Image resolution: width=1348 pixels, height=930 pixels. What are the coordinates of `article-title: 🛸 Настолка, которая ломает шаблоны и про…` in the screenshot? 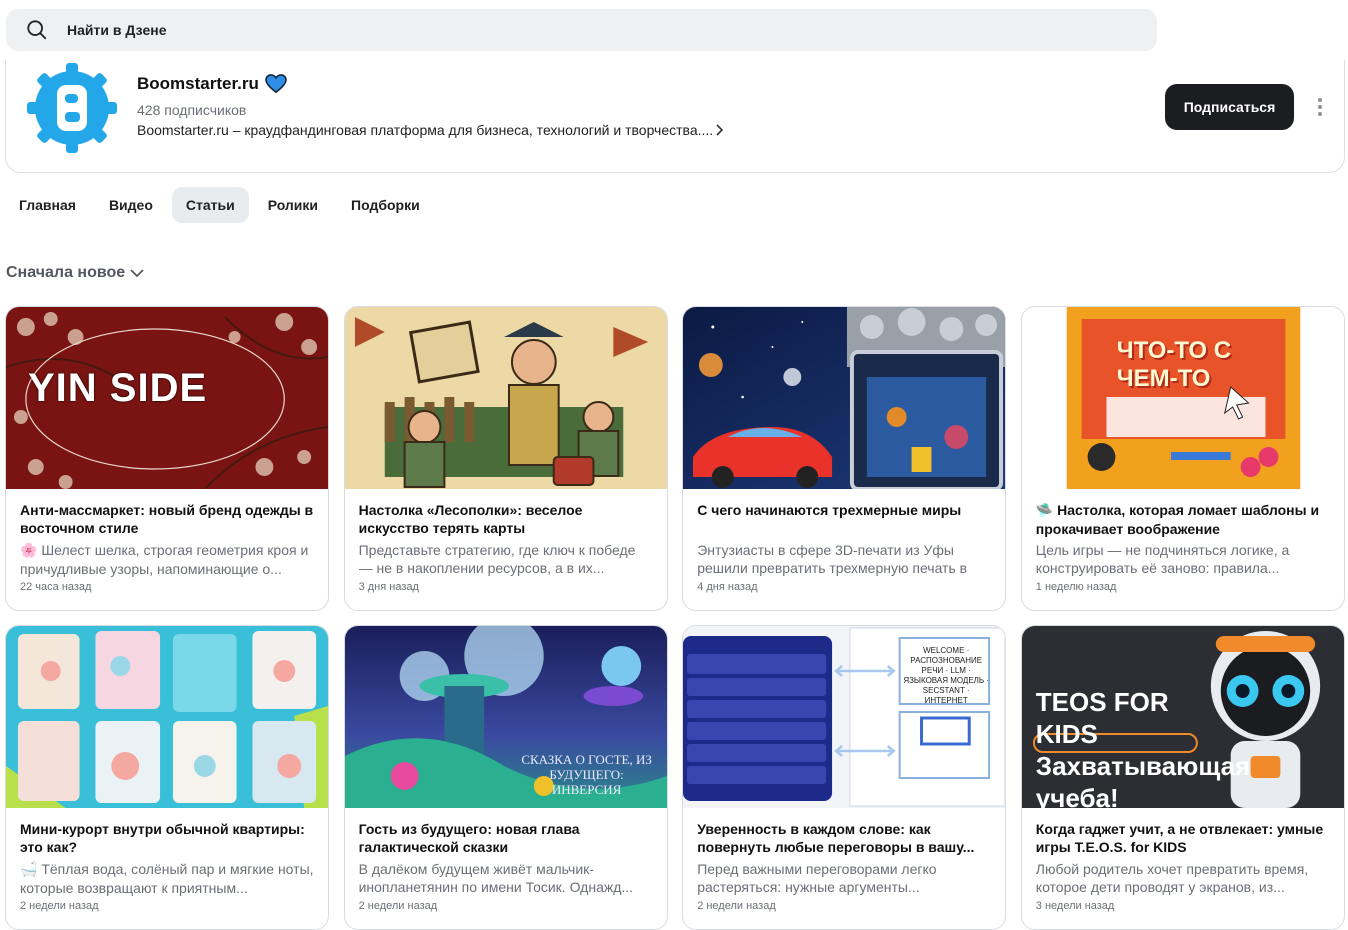 It's located at (1183, 519).